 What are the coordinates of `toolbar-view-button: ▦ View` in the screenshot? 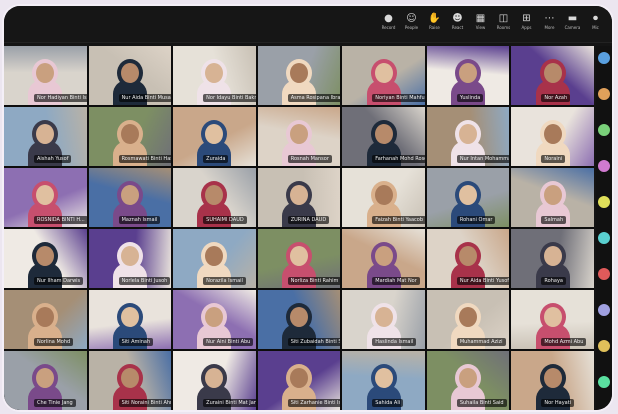 It's located at (480, 25).